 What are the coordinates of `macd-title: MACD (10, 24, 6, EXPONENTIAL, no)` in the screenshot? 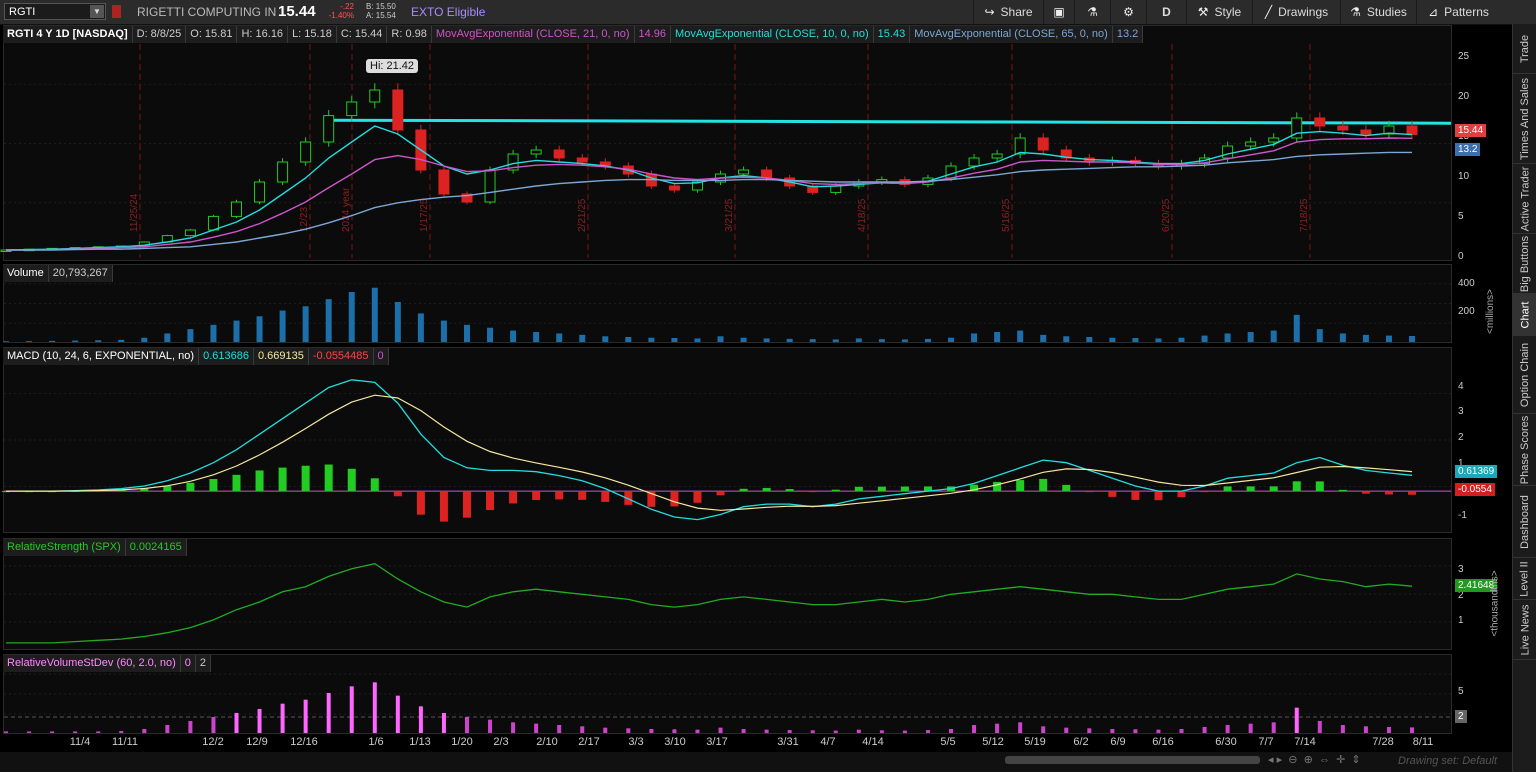 It's located at (101, 356).